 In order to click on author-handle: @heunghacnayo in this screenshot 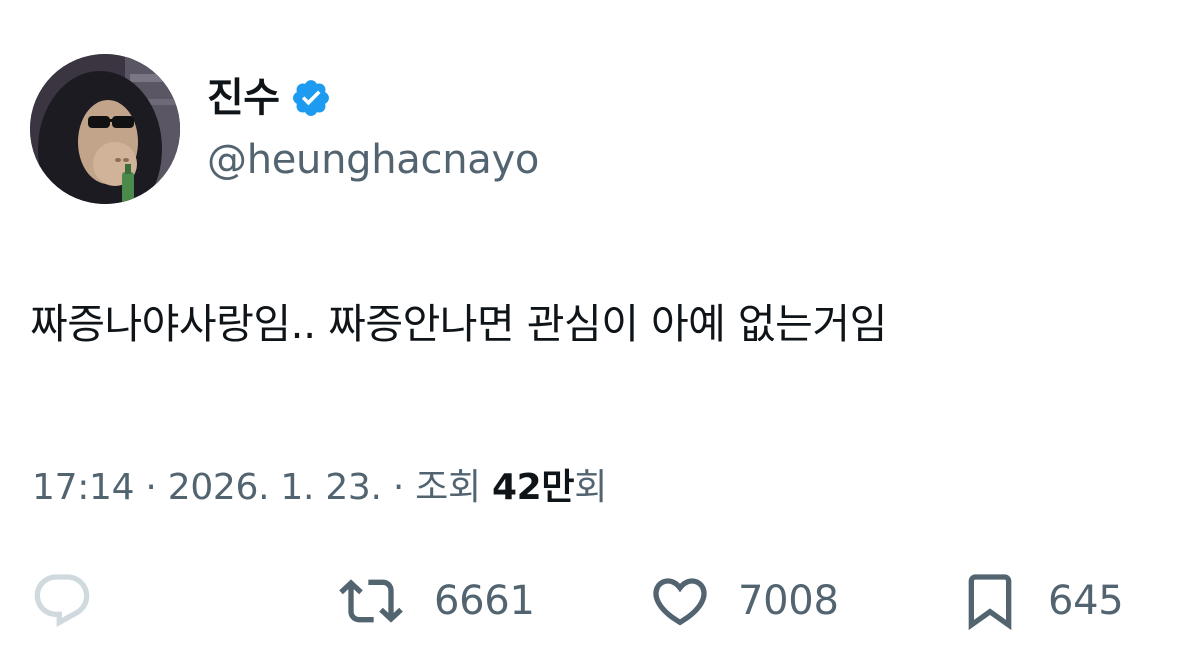, I will do `click(373, 160)`.